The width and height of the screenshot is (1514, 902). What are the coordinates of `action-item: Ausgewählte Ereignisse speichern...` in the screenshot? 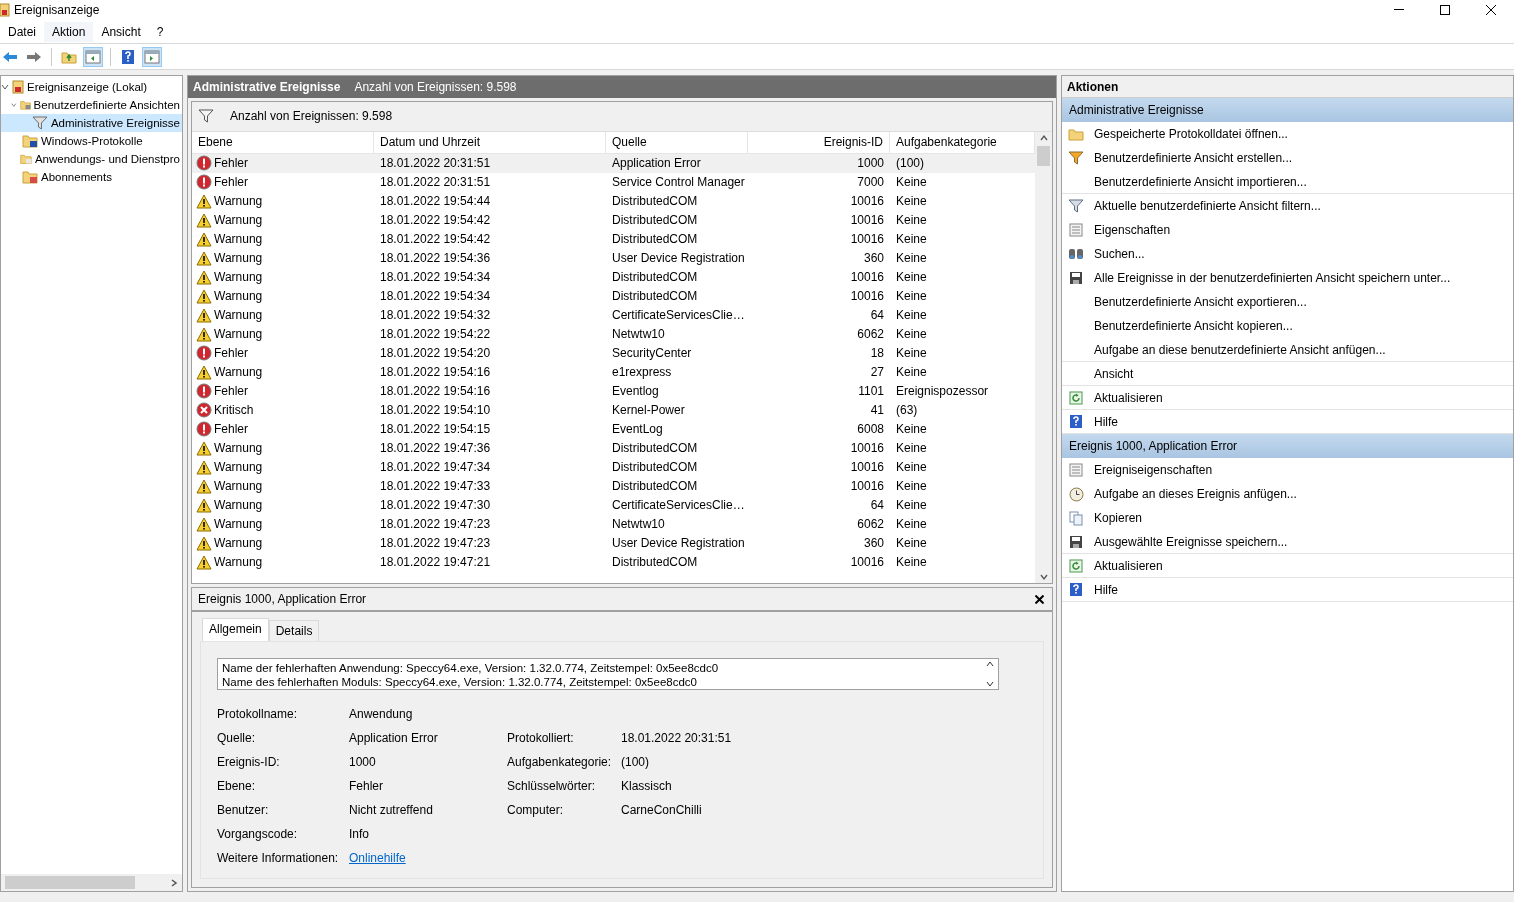 It's located at (1287, 542).